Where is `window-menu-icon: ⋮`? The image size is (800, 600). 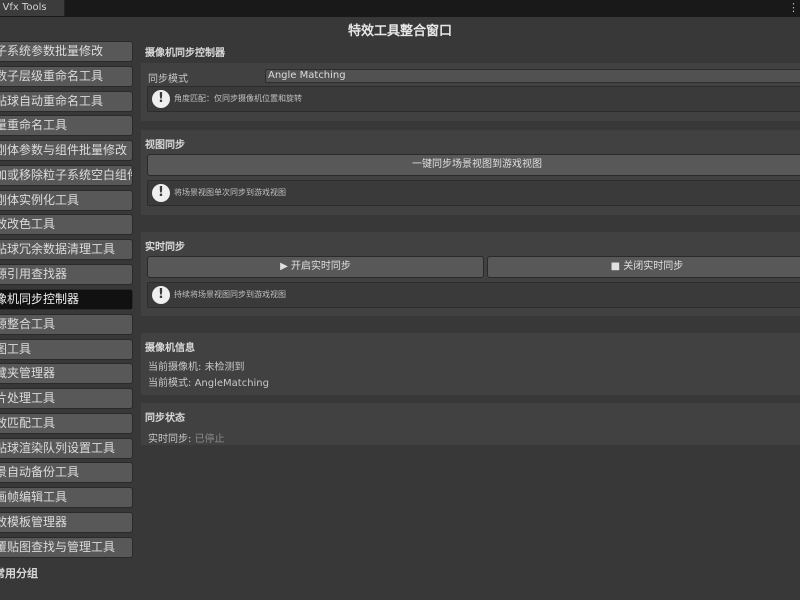 window-menu-icon: ⋮ is located at coordinates (793, 8).